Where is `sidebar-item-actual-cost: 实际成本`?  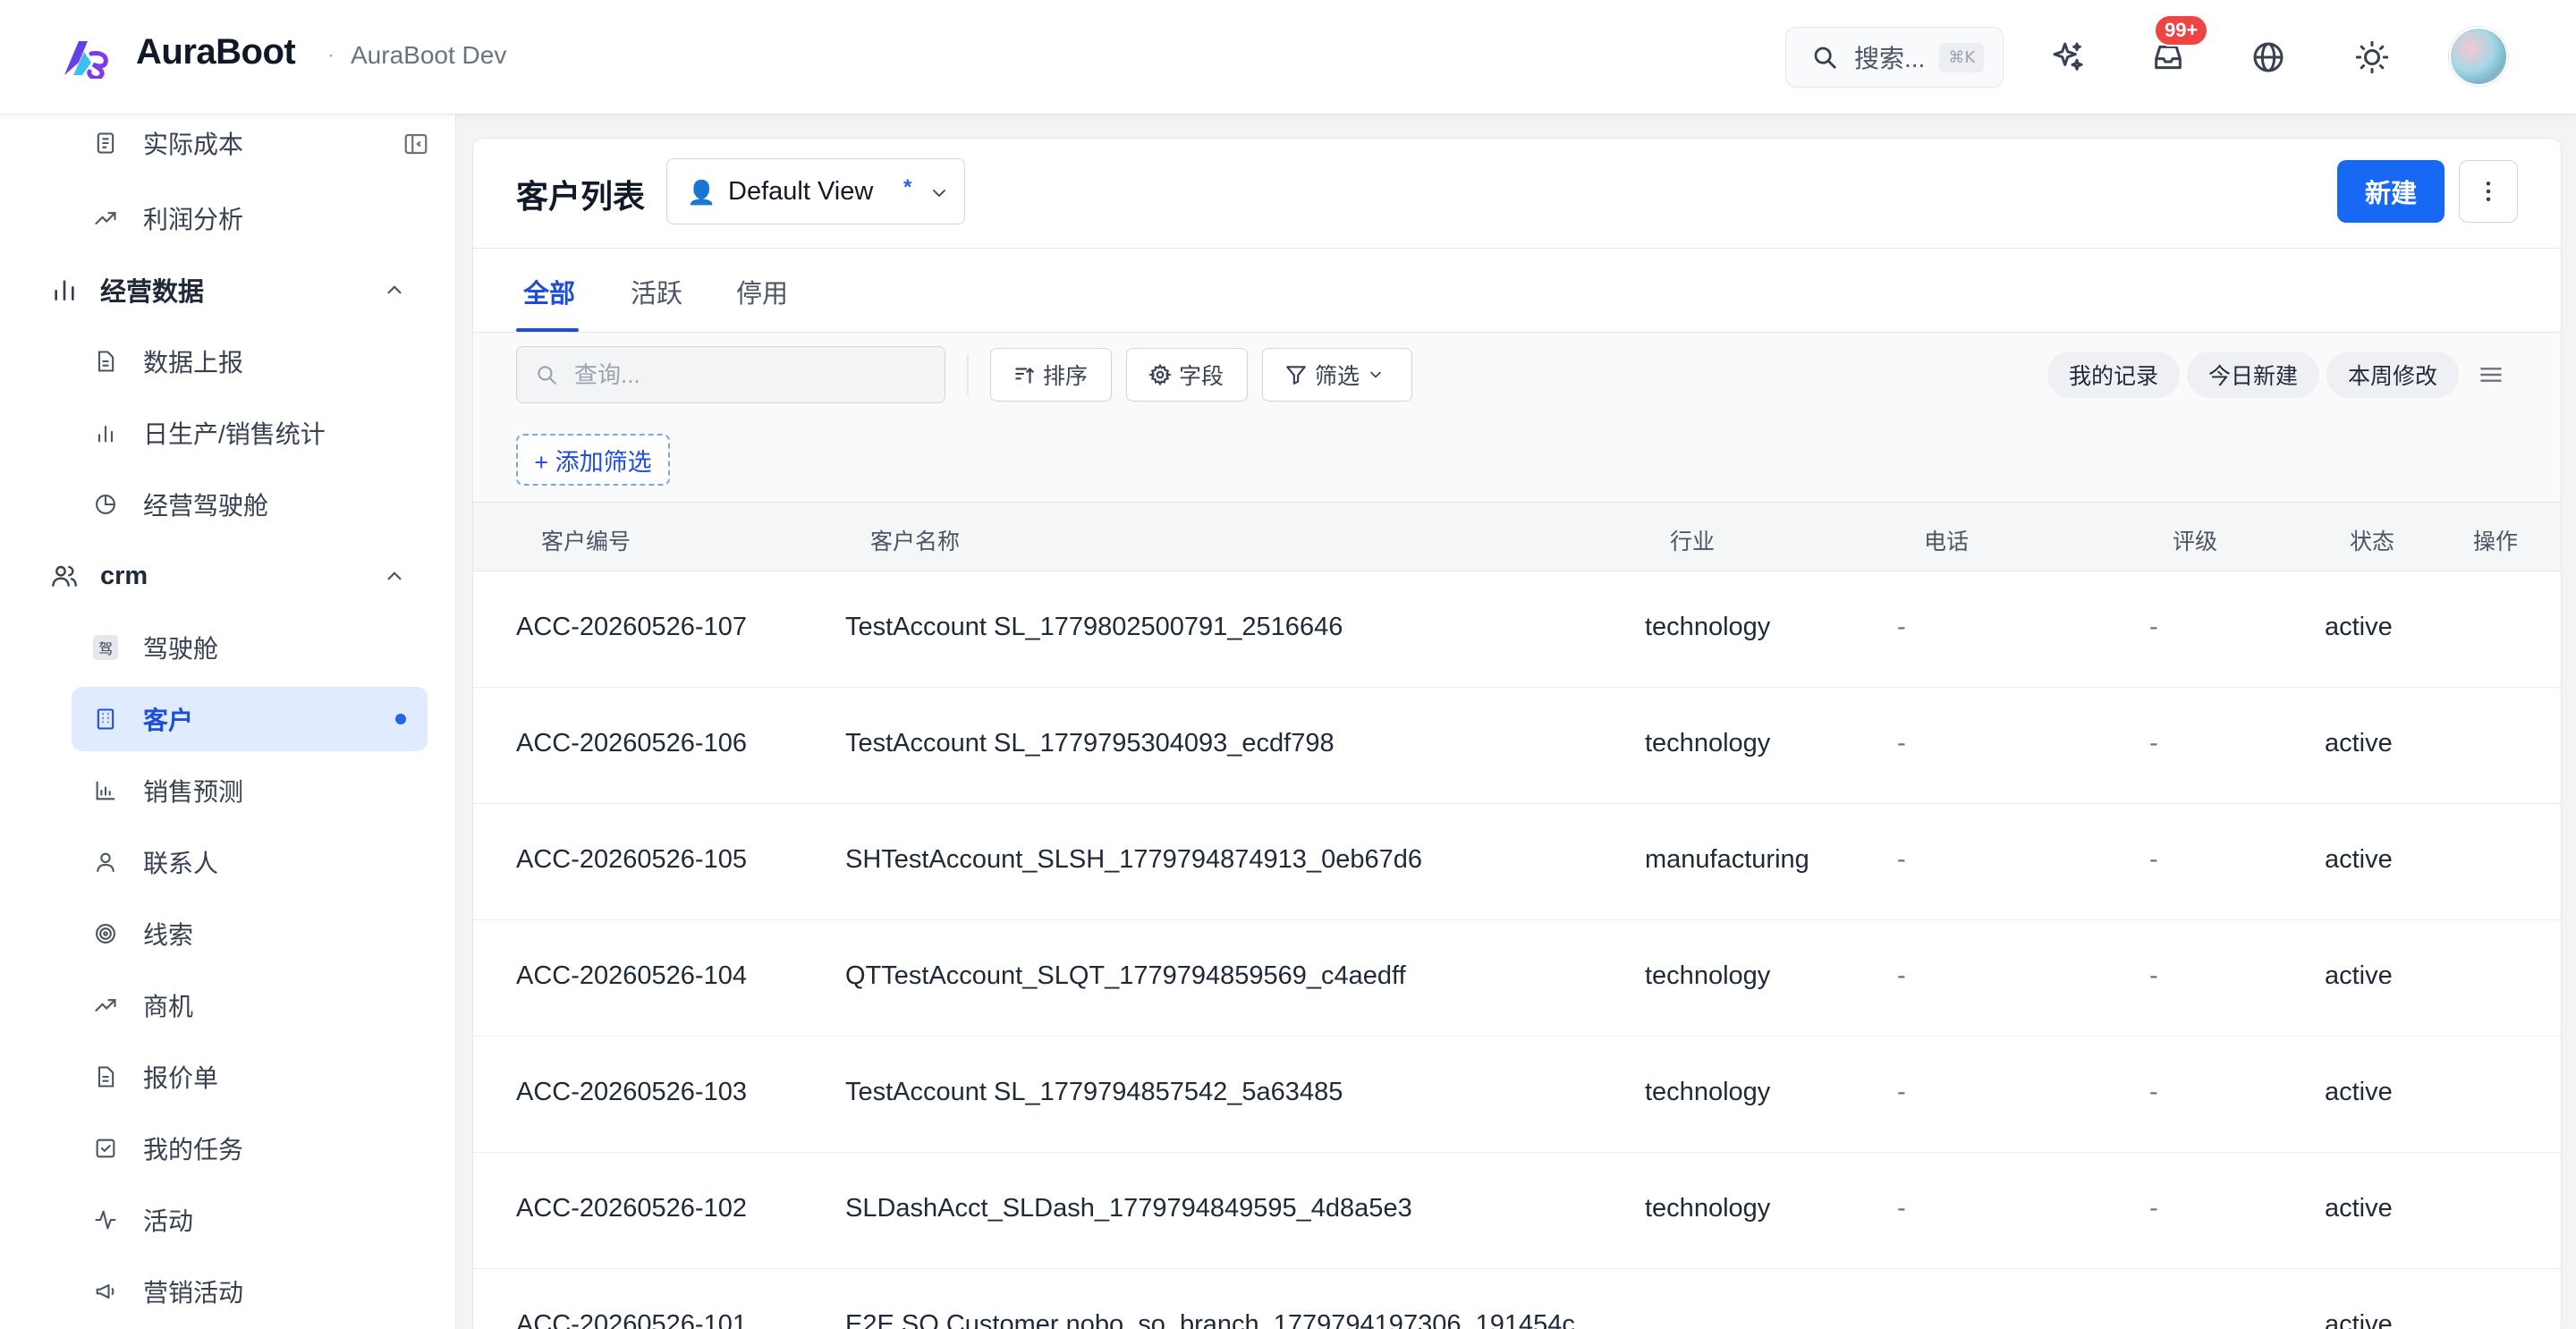 sidebar-item-actual-cost: 实际成本 is located at coordinates (250, 144).